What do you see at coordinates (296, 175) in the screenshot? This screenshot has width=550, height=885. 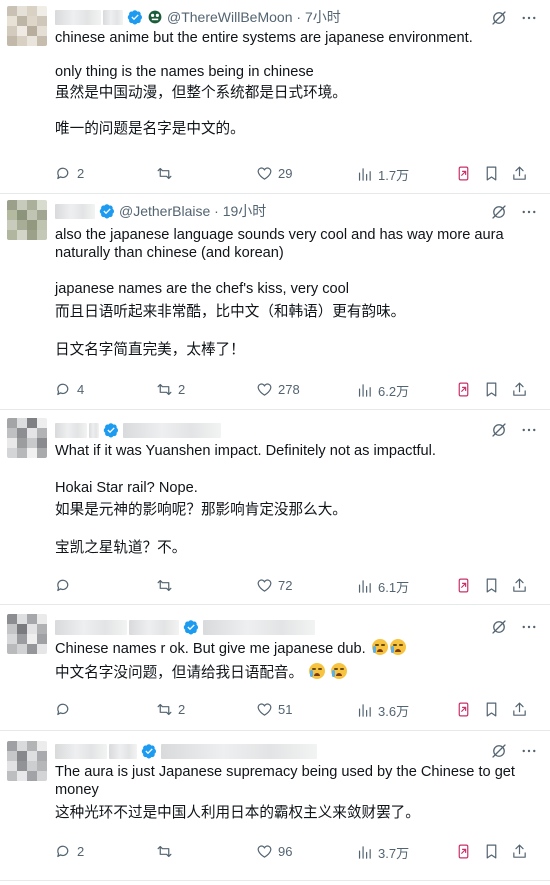 I see `action-bar: 2 29 1.7万` at bounding box center [296, 175].